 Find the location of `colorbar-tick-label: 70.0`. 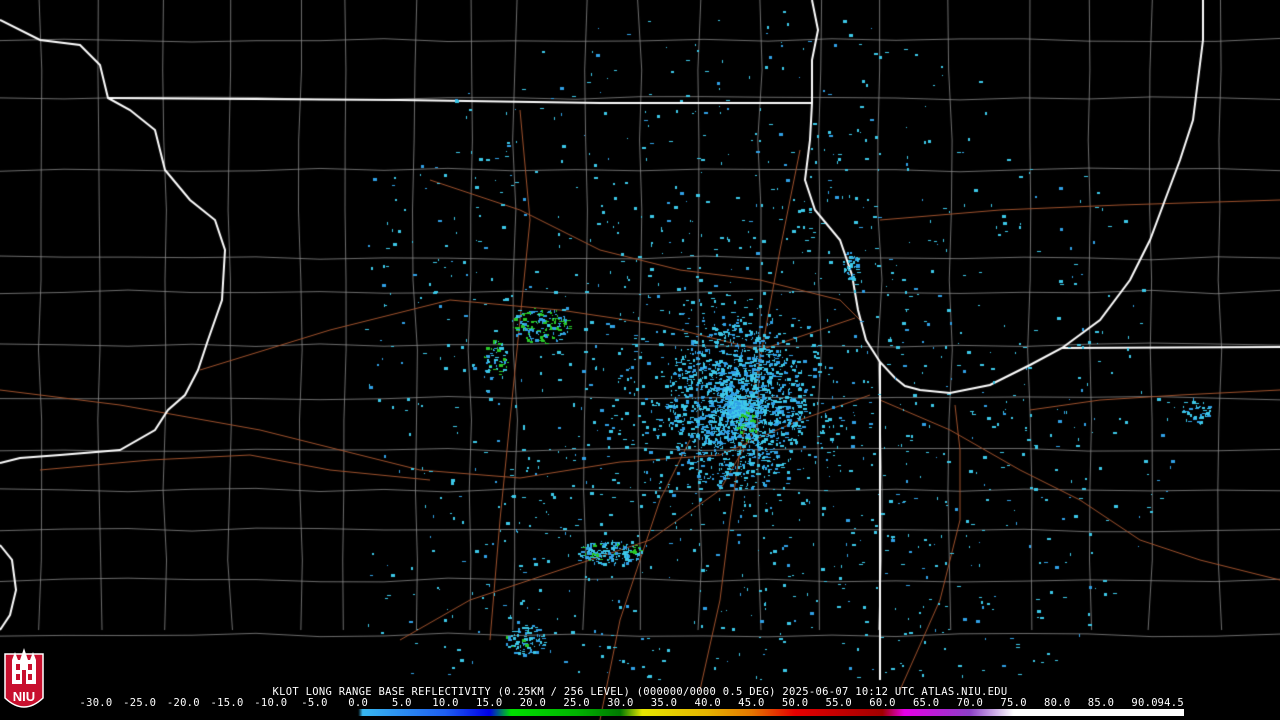

colorbar-tick-label: 70.0 is located at coordinates (970, 703).